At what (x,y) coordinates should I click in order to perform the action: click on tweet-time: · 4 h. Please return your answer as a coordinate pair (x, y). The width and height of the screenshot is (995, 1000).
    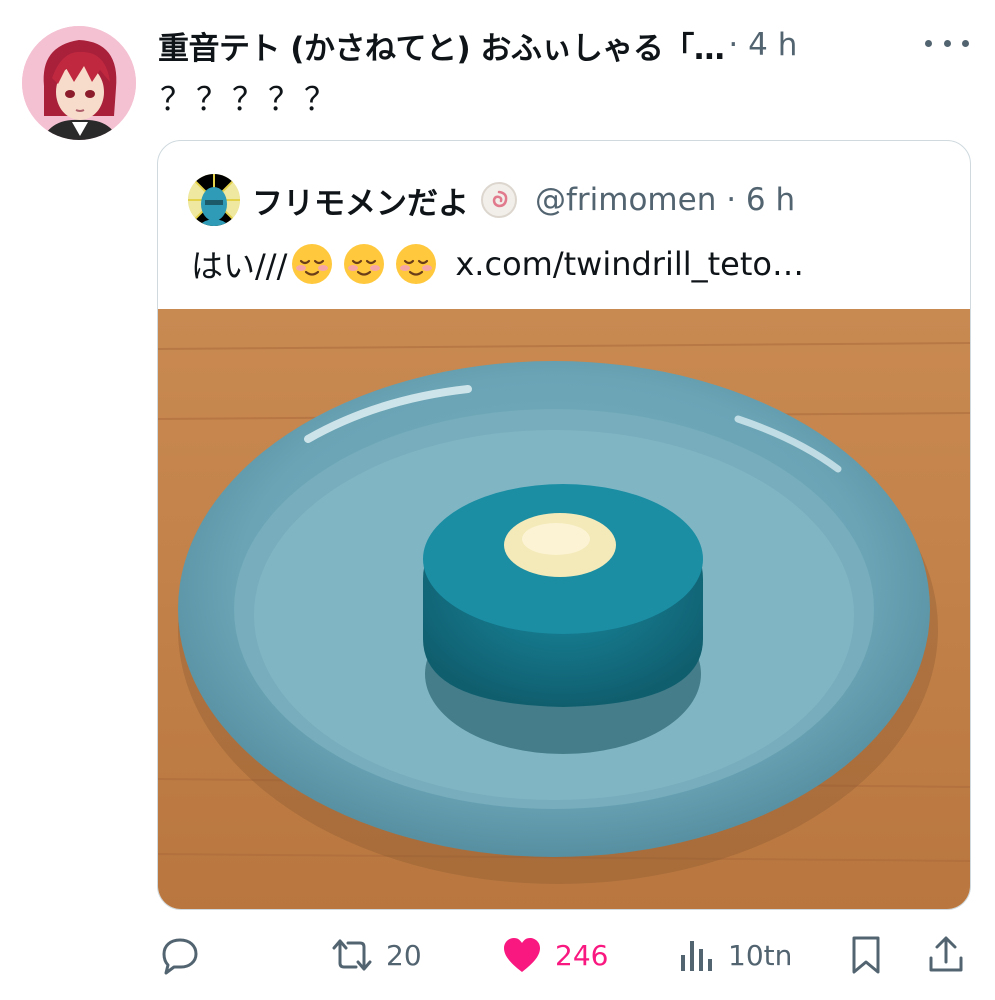
    Looking at the image, I should click on (762, 45).